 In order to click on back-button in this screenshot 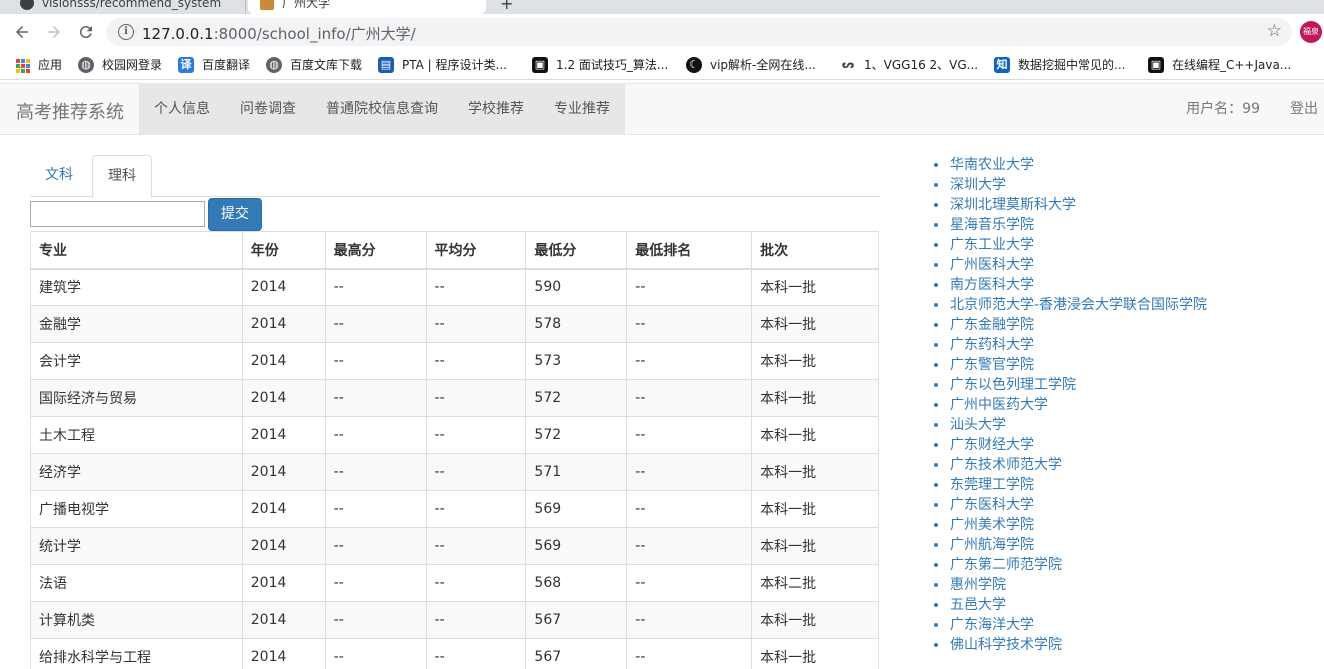, I will do `click(22, 32)`.